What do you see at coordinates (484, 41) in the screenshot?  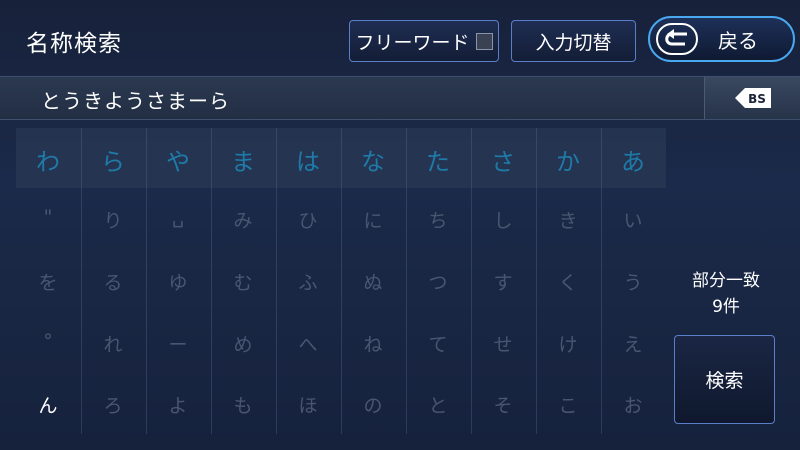 I see `checkbox-icon` at bounding box center [484, 41].